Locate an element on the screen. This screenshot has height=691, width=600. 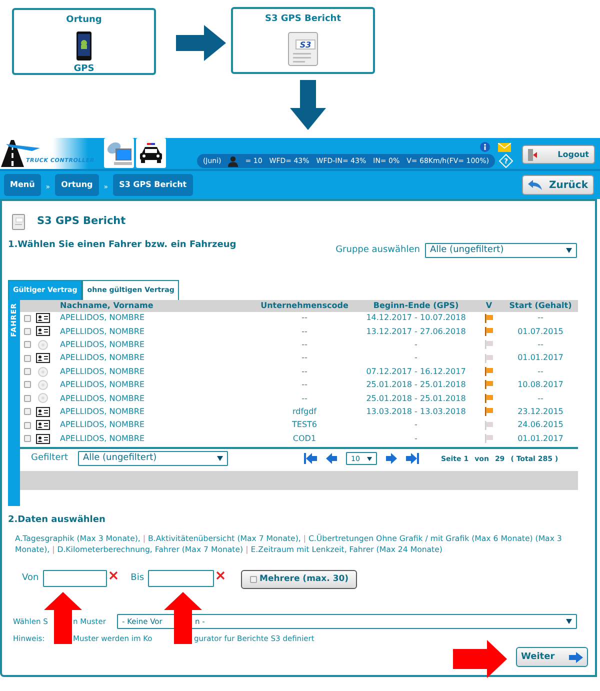
page-title: S3 GPS Bericht is located at coordinates (81, 222).